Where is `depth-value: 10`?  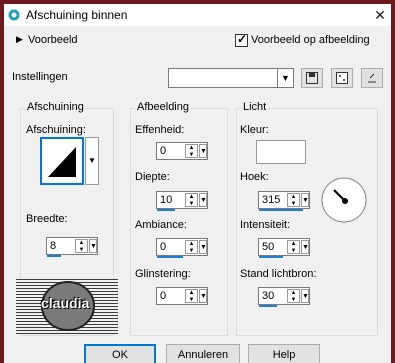
depth-value: 10 is located at coordinates (166, 200).